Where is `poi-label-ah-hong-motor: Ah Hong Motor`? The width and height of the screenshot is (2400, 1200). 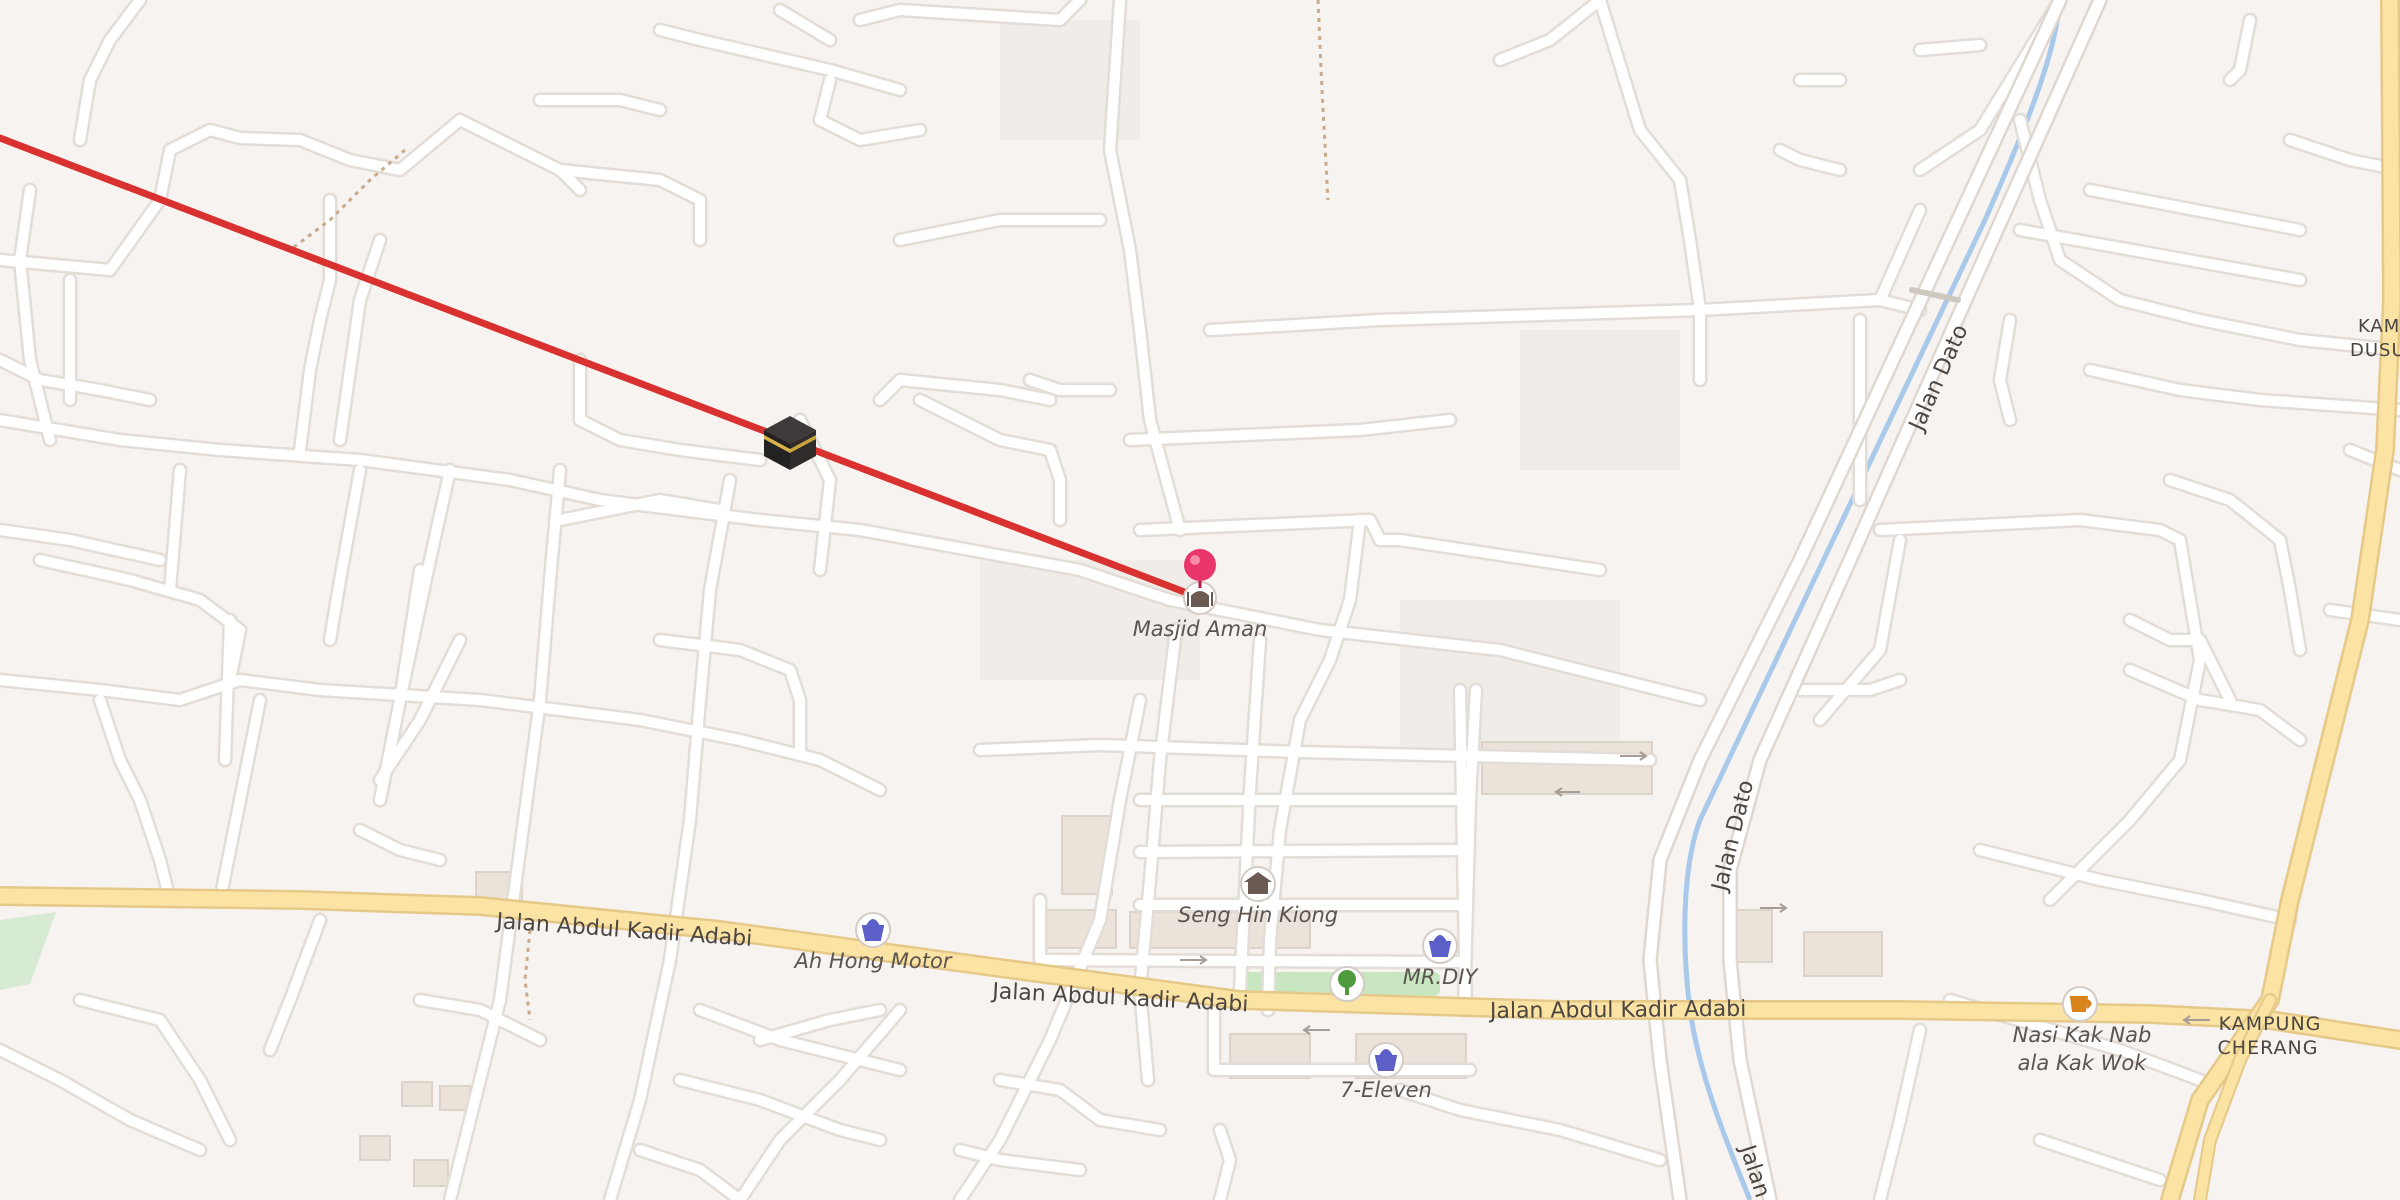 poi-label-ah-hong-motor: Ah Hong Motor is located at coordinates (873, 961).